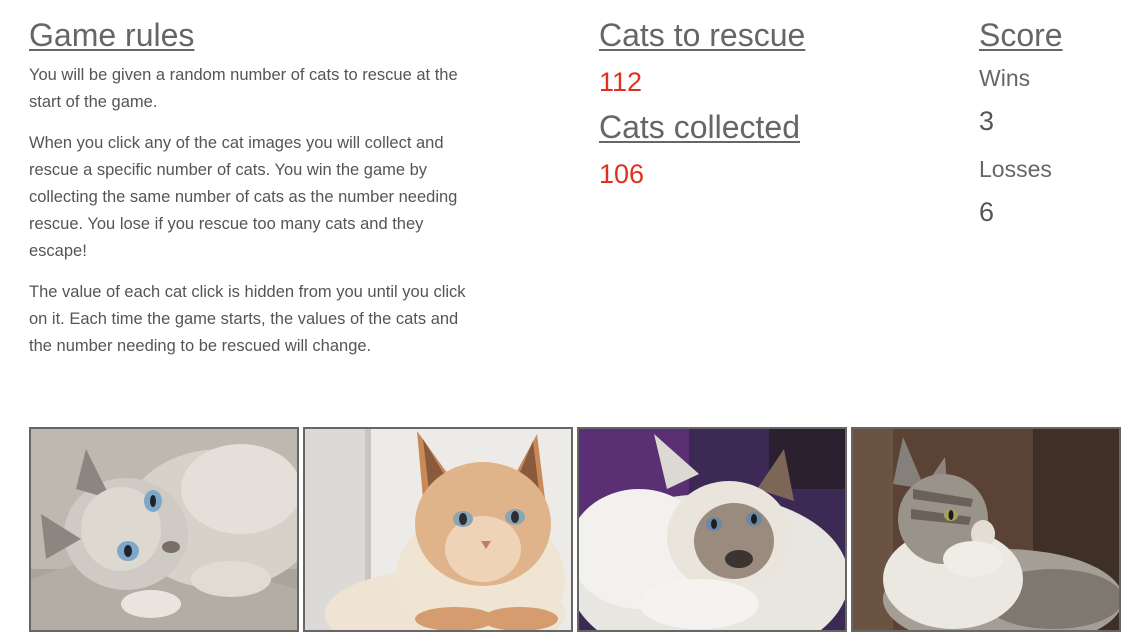  I want to click on cat-image-siamese-lying-icon, so click(164, 529).